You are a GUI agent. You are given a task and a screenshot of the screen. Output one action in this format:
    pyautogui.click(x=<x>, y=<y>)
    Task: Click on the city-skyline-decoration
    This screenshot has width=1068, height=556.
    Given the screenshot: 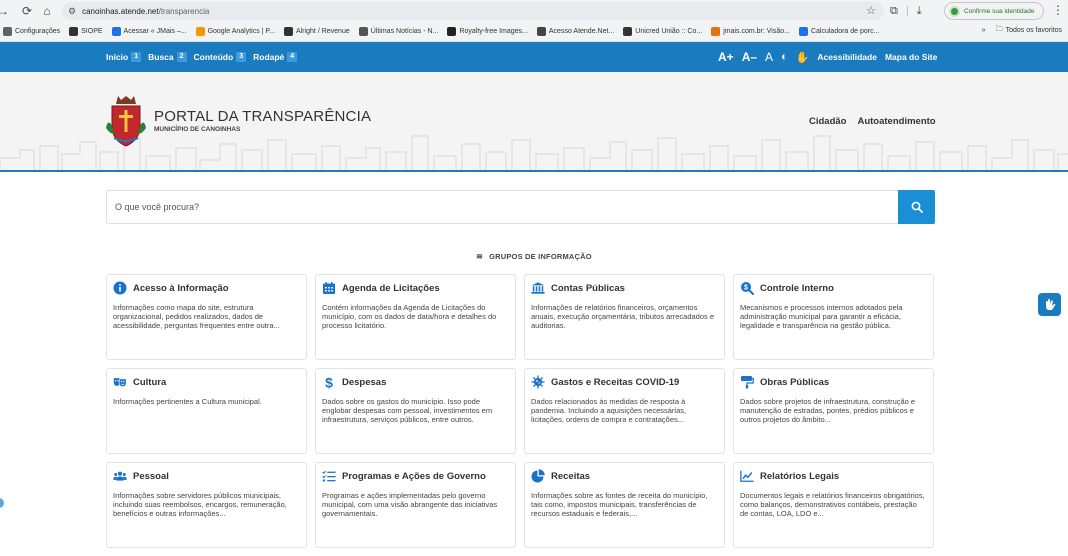 What is the action you would take?
    pyautogui.click(x=534, y=152)
    